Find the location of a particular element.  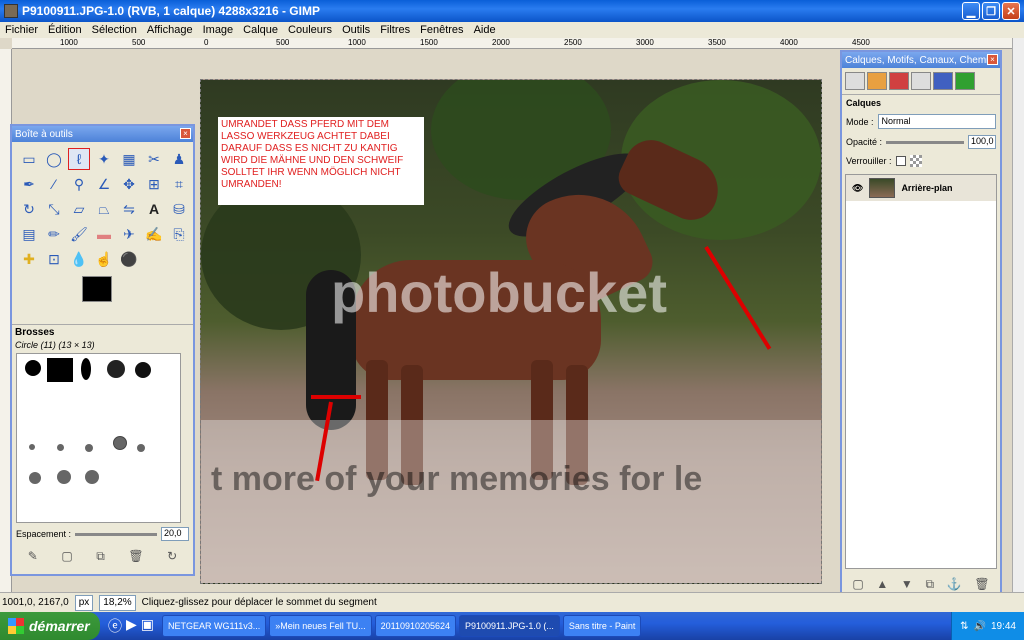

color-select-icon: ▦ is located at coordinates (129, 159).